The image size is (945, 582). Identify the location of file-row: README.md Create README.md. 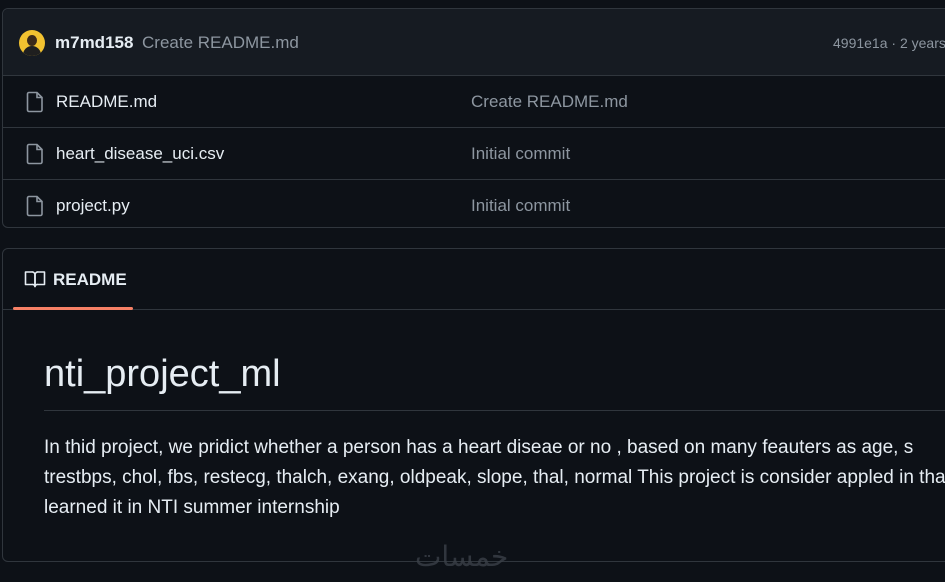
(474, 102).